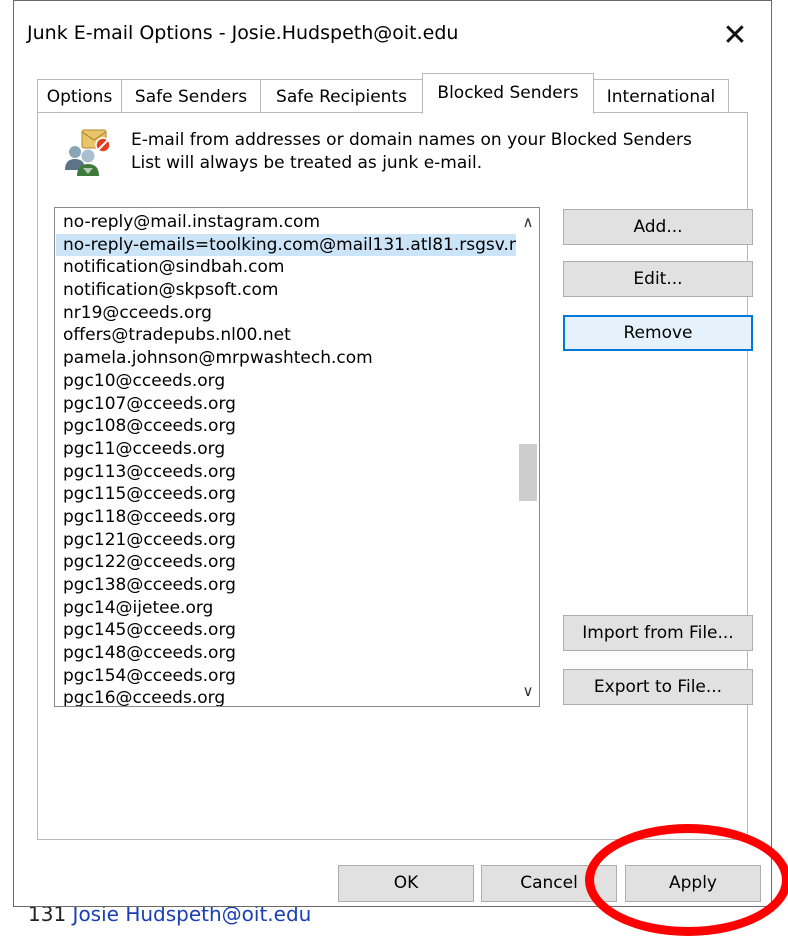 The width and height of the screenshot is (788, 936). I want to click on remove-button: Remove, so click(658, 333).